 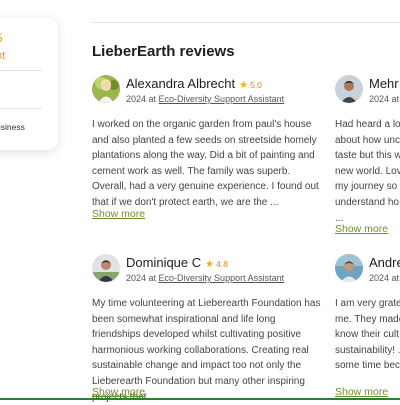 I want to click on review-text-line: my journey so, so click(x=366, y=187).